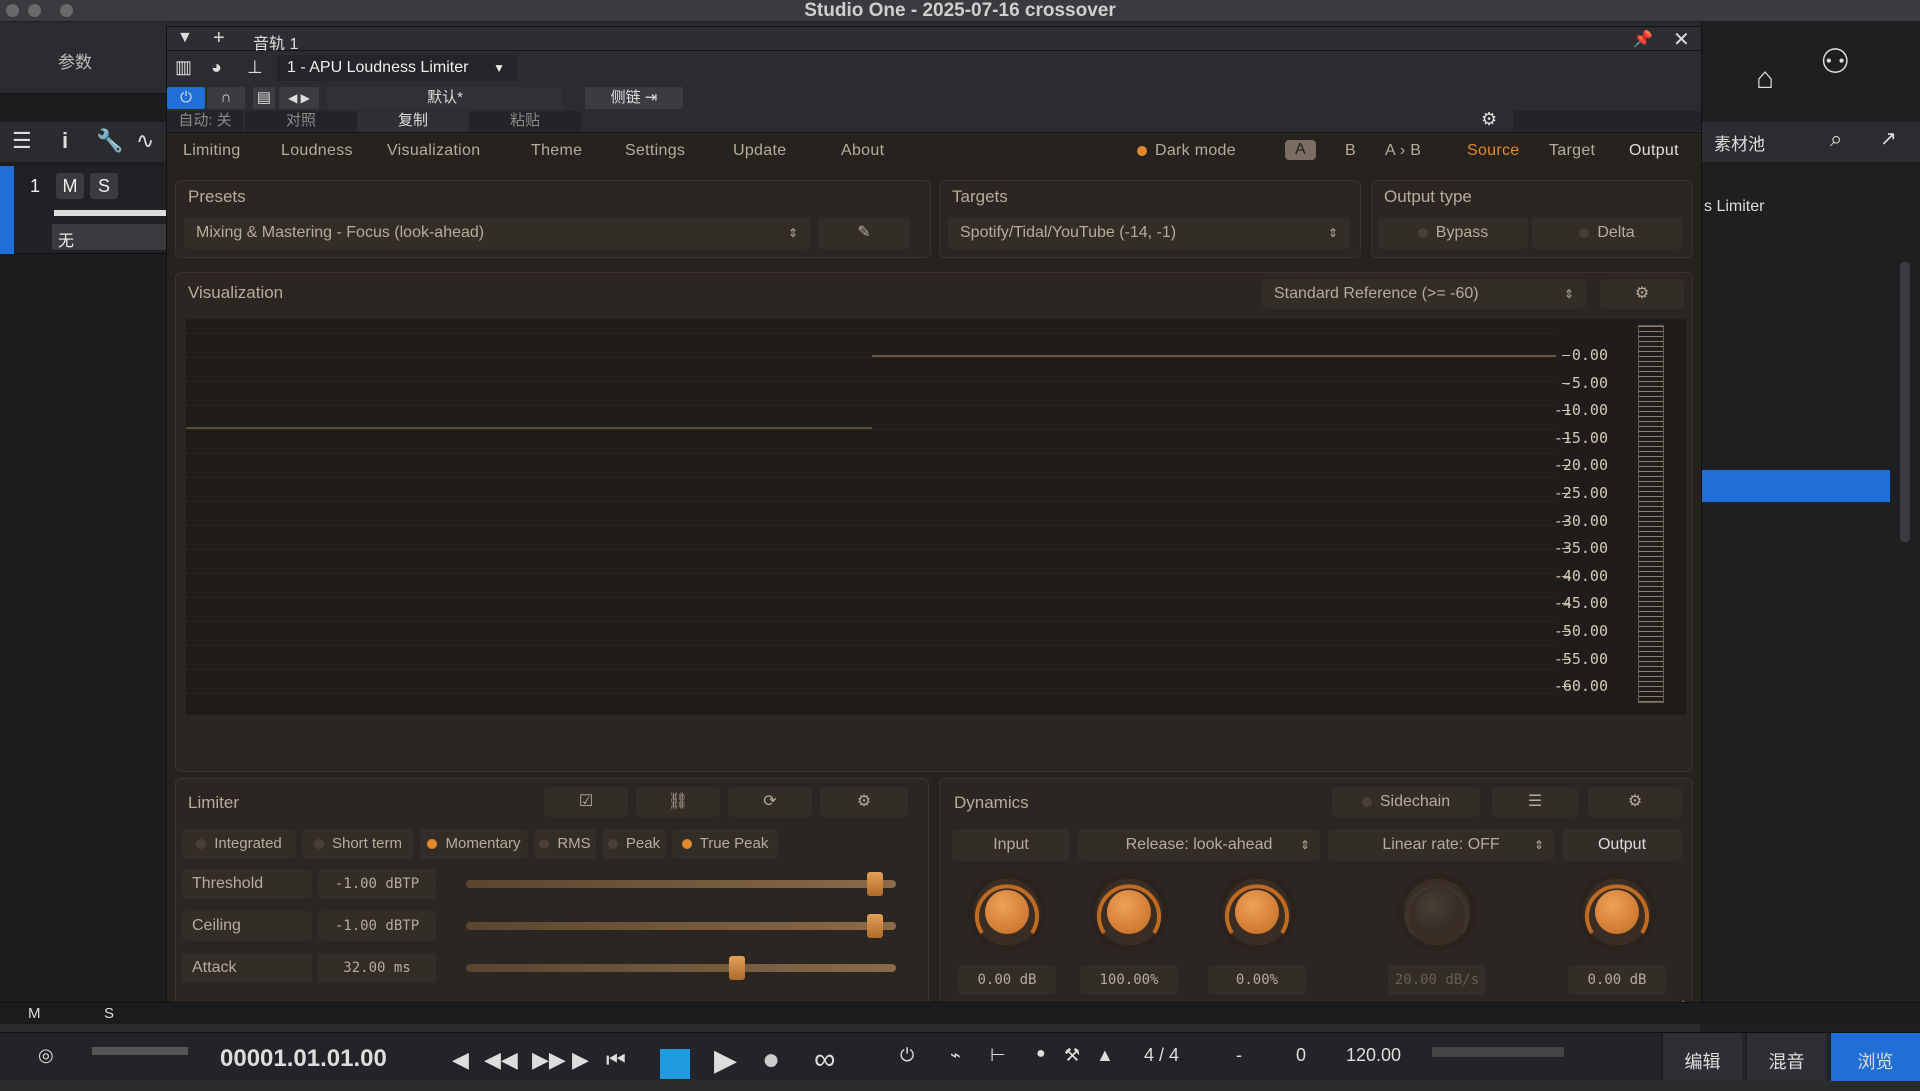  Describe the element at coordinates (616, 1060) in the screenshot. I see `go-to-start-icon: ⏮` at that location.